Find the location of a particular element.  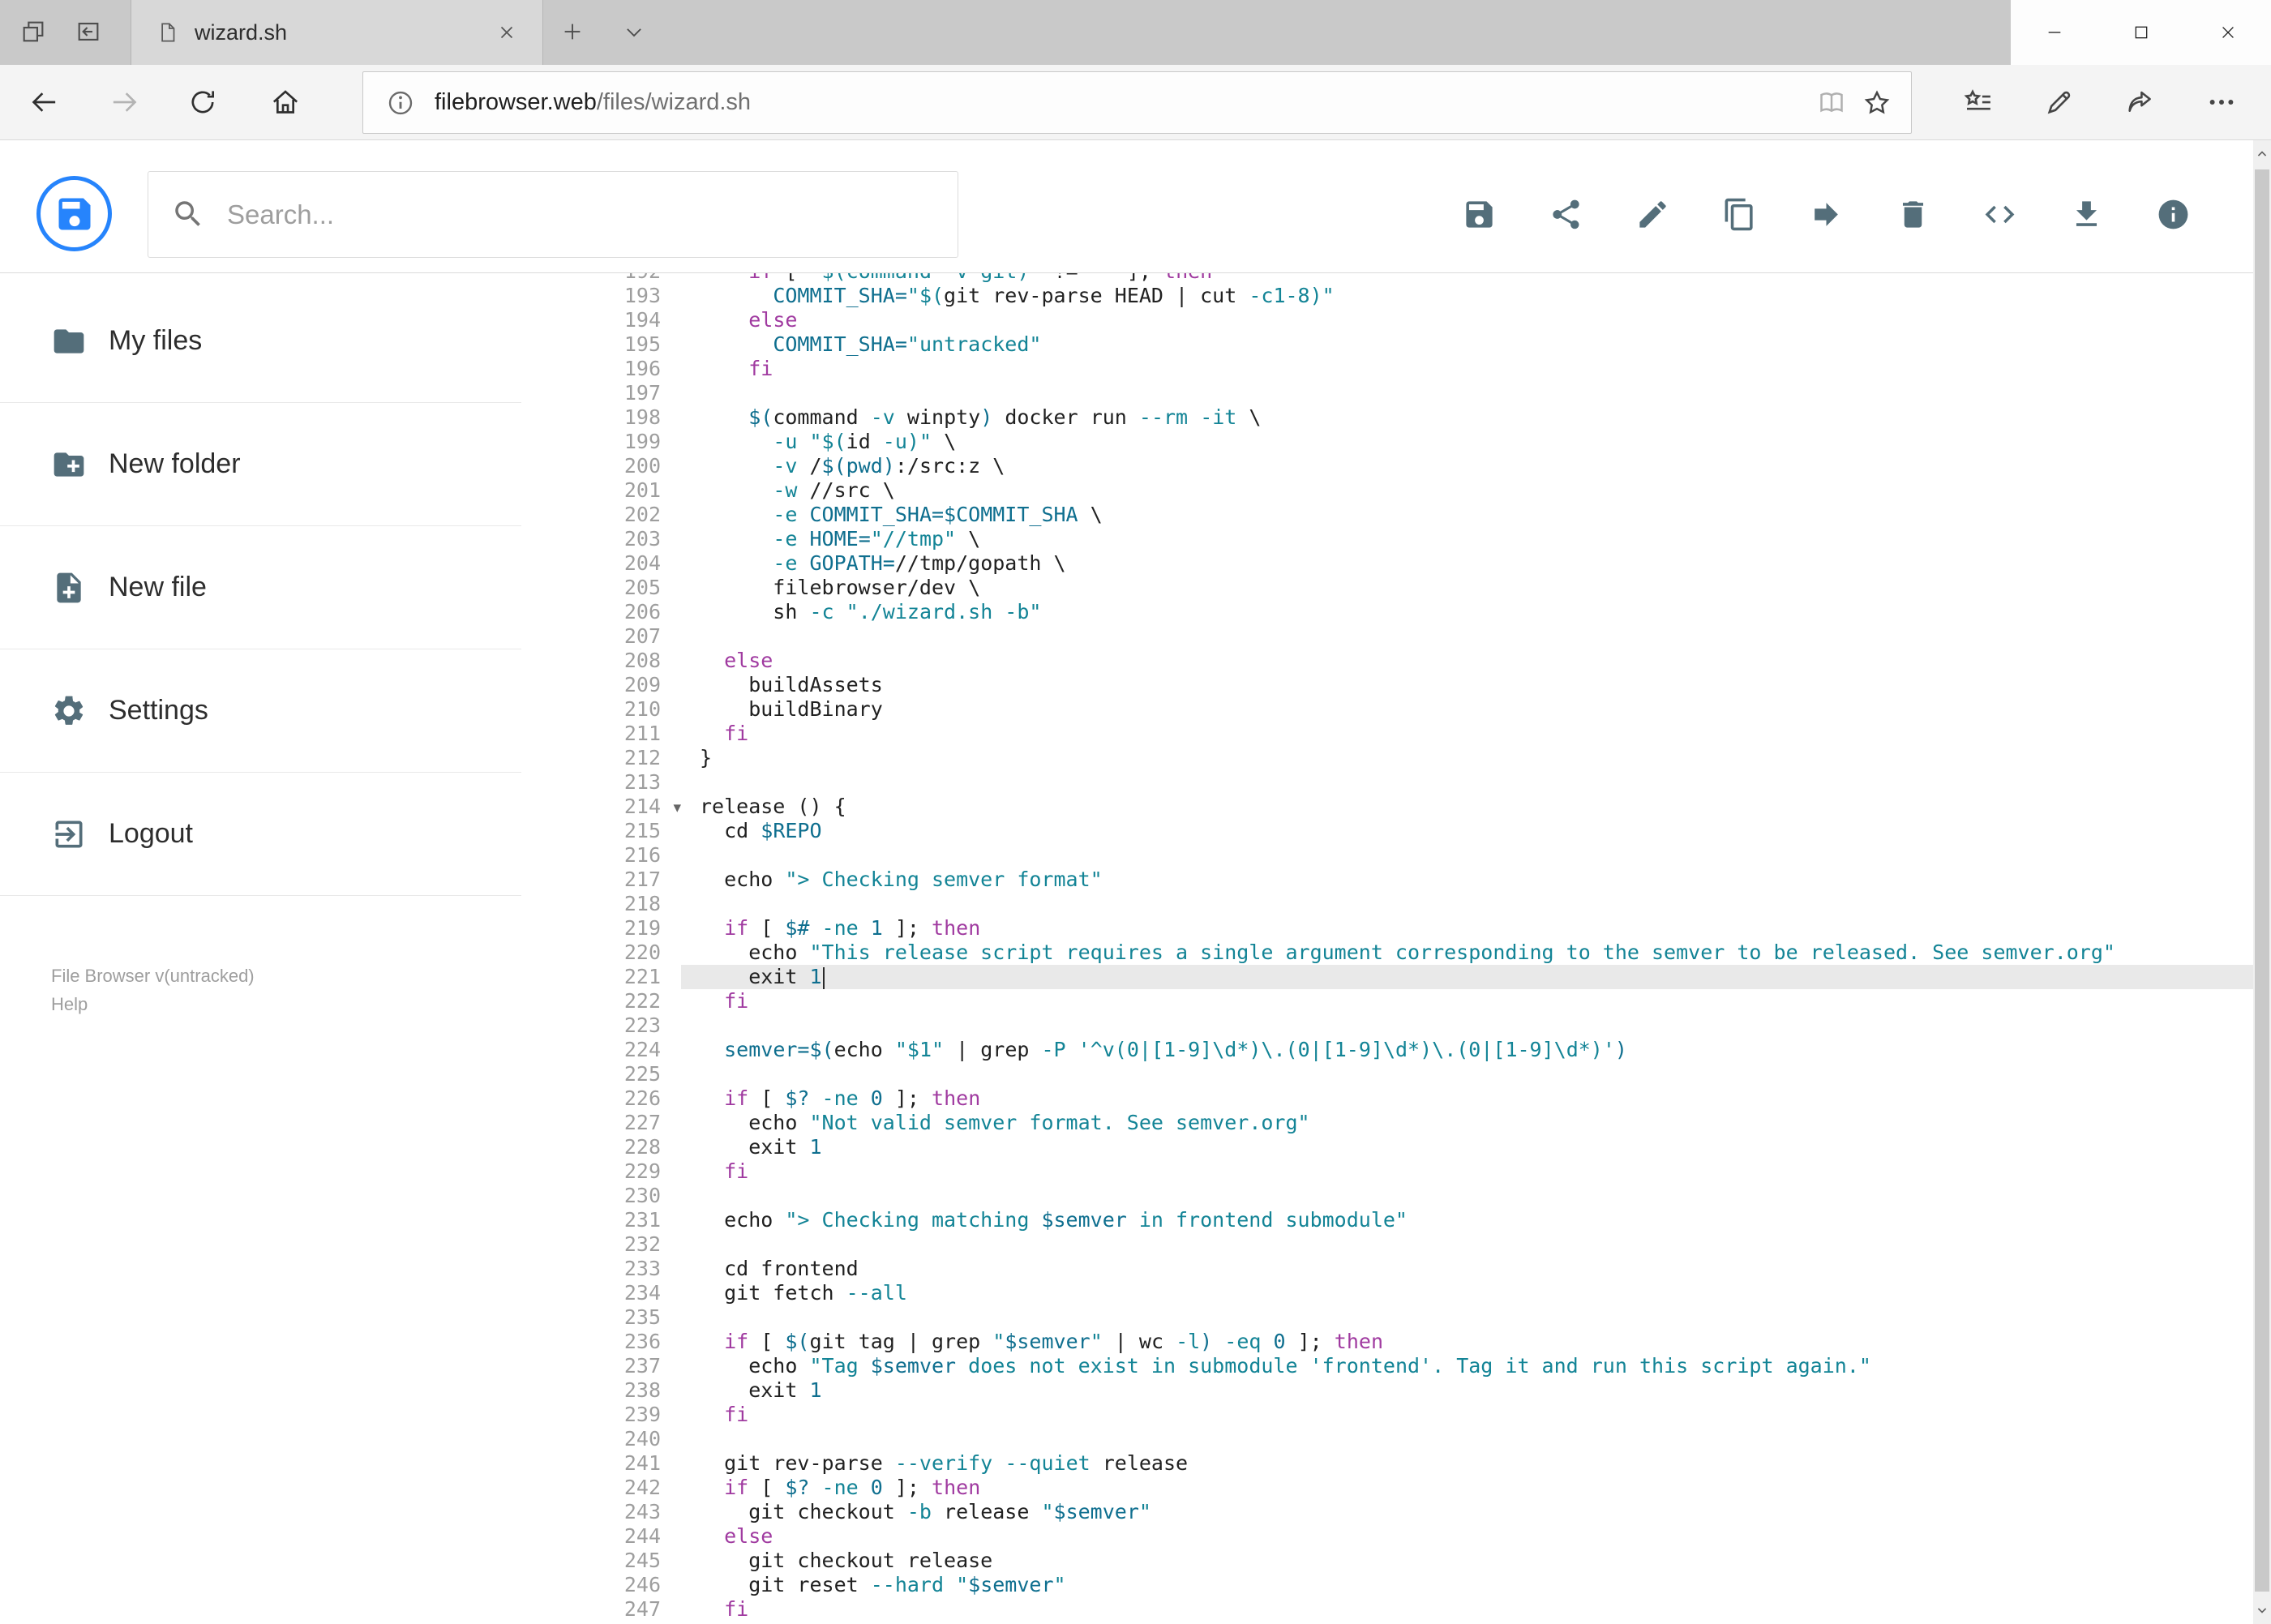

share-file-button is located at coordinates (1566, 214).